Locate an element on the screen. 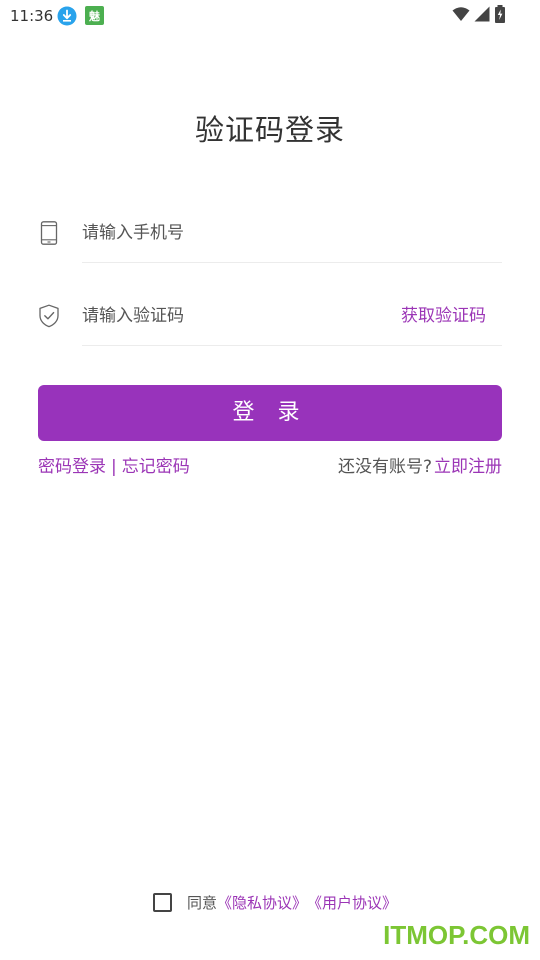 Image resolution: width=540 pixels, height=960 pixels. app-notification-icon: 魅 is located at coordinates (94, 15).